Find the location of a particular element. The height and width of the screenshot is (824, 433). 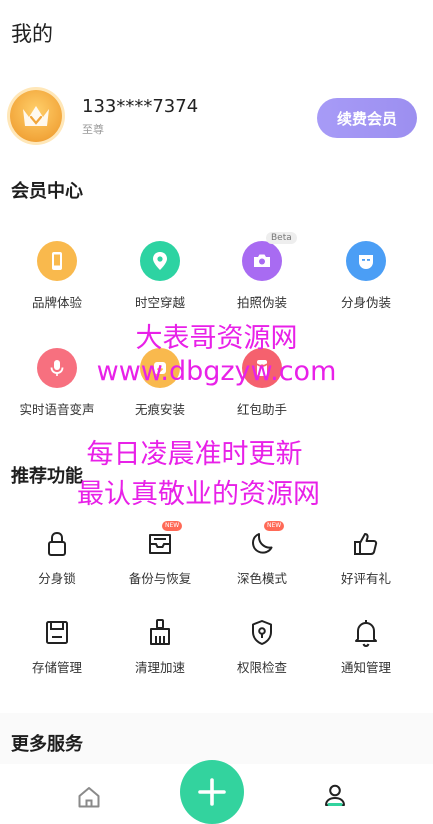

tab-profile is located at coordinates (335, 795).